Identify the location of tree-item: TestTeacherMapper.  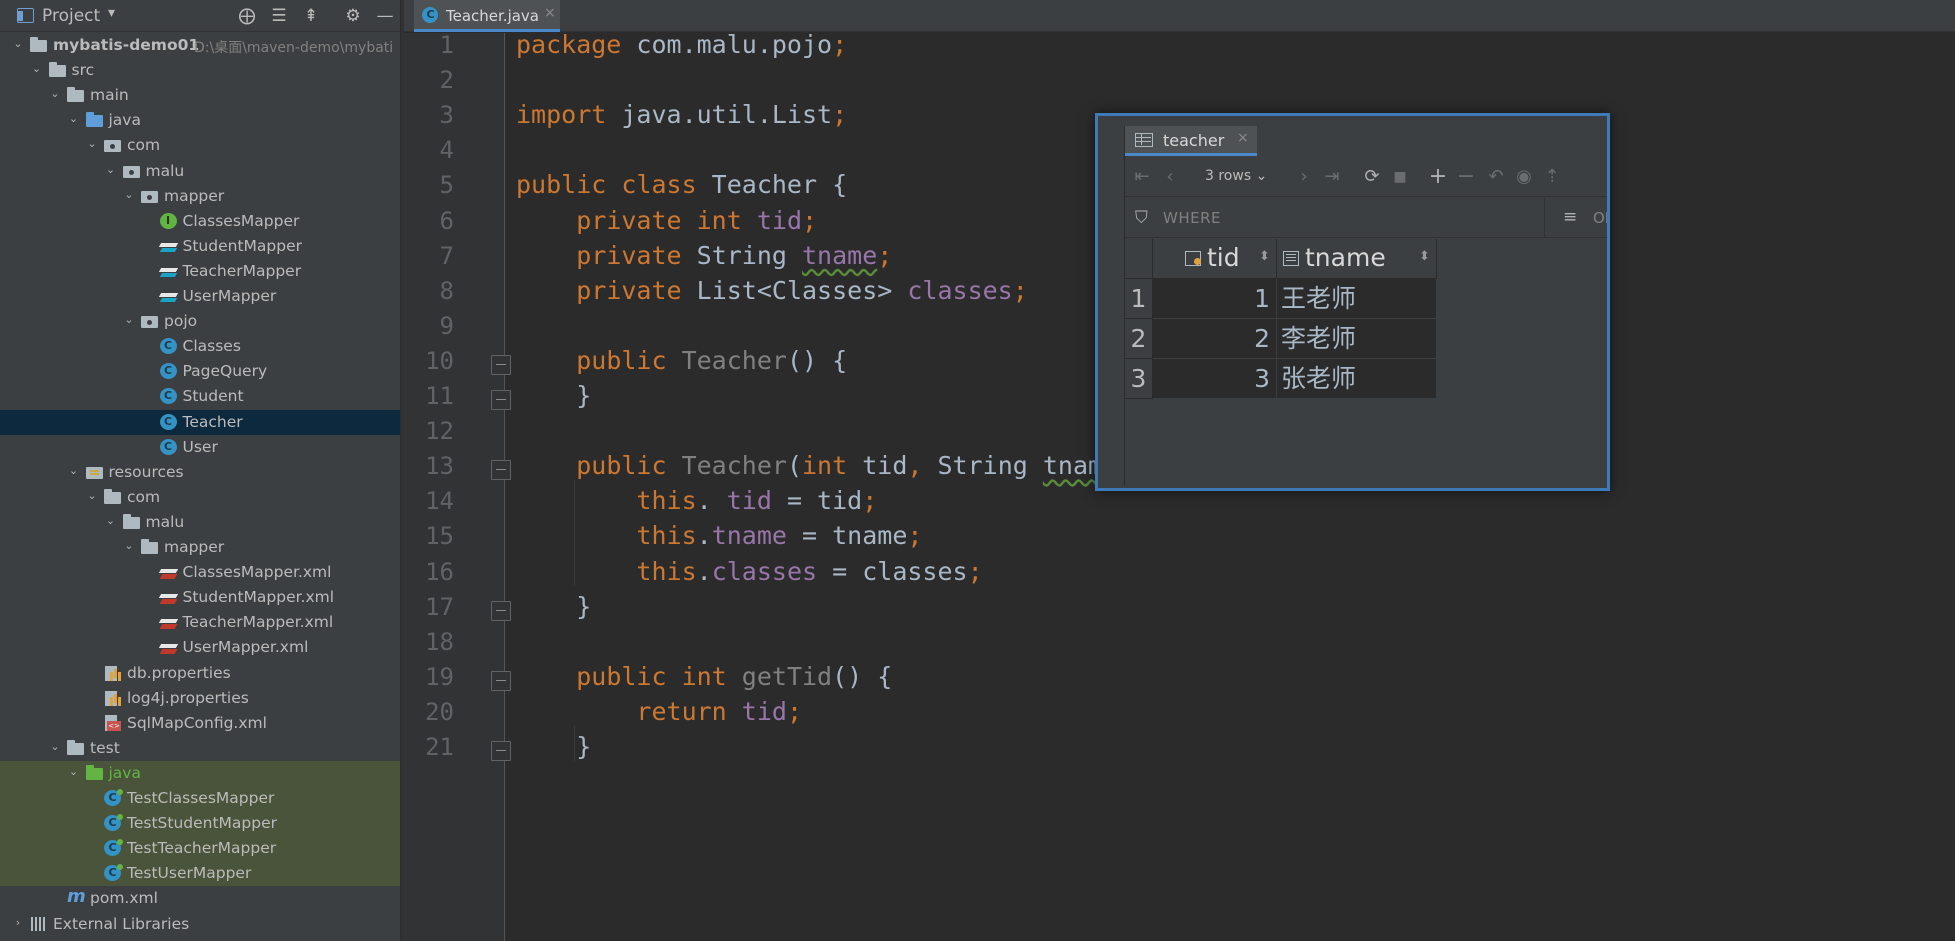
(200, 849).